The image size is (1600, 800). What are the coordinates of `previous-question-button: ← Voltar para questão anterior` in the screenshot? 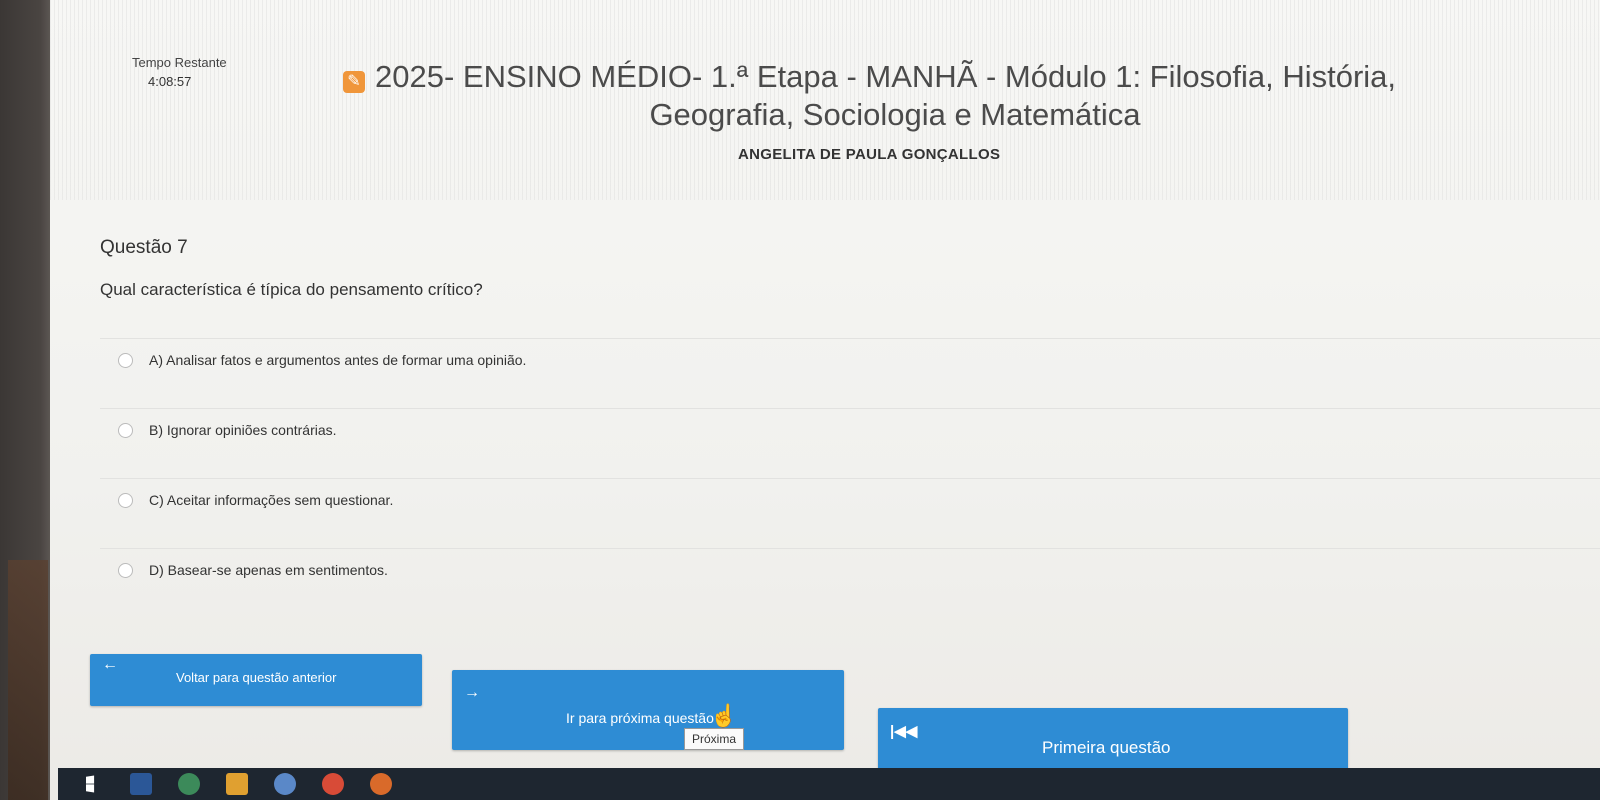 It's located at (256, 680).